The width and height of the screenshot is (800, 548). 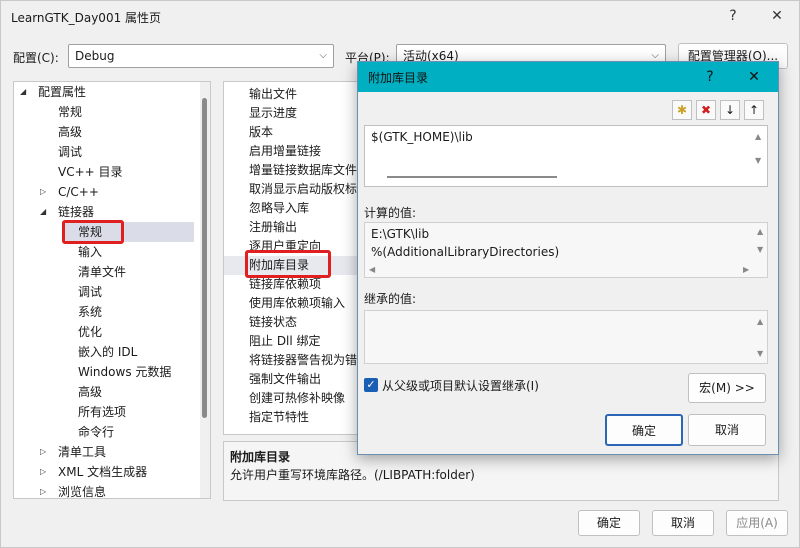 I want to click on tree-item-linker-debugging: 调试, so click(x=90, y=292).